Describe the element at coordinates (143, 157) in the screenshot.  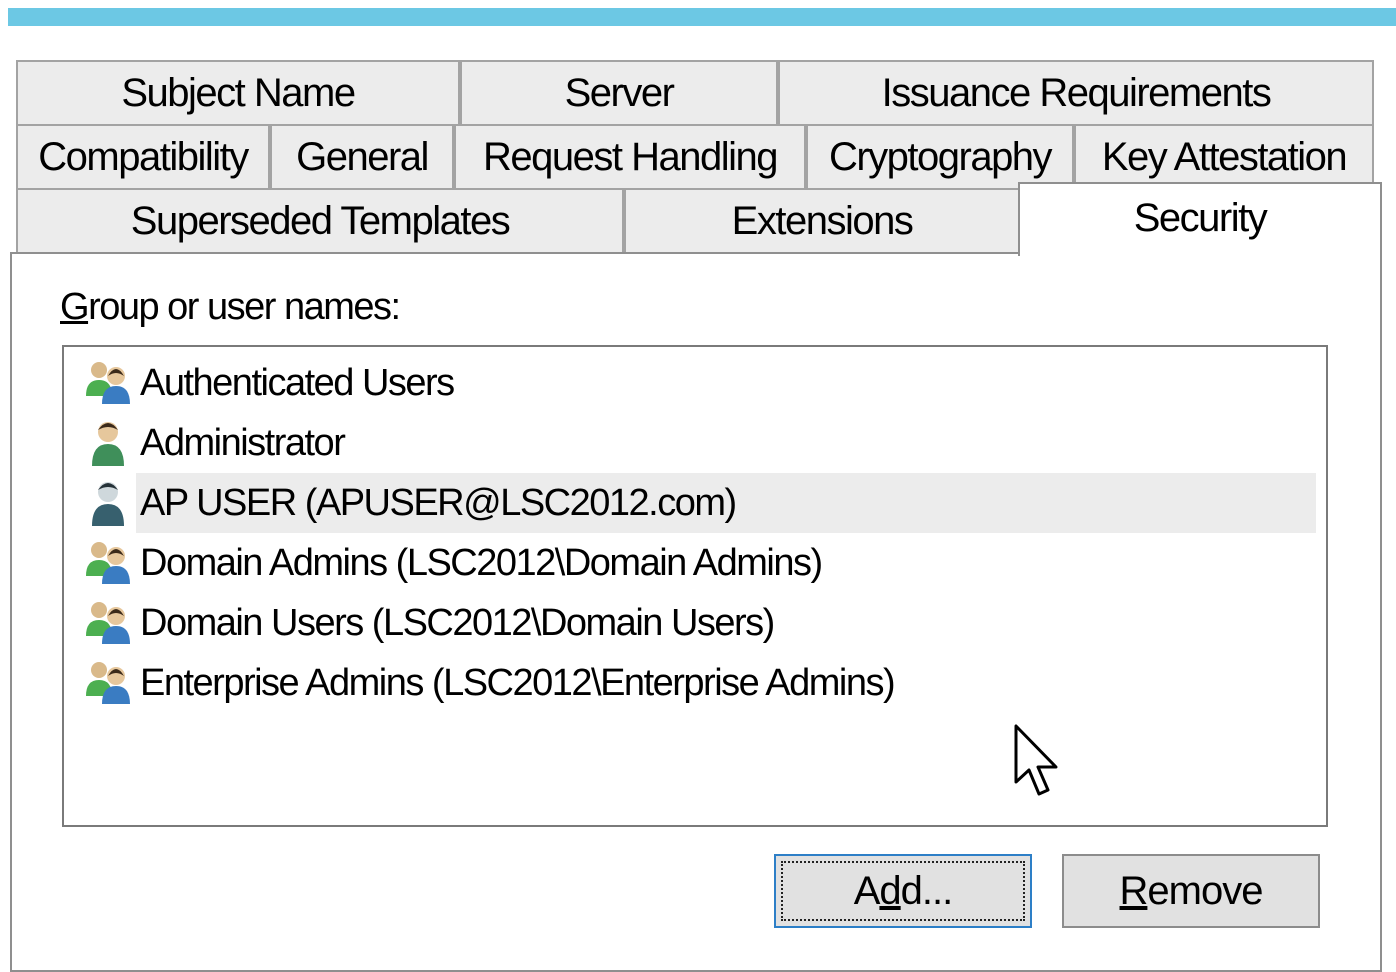
I see `tab-compatibility: Compatibility` at that location.